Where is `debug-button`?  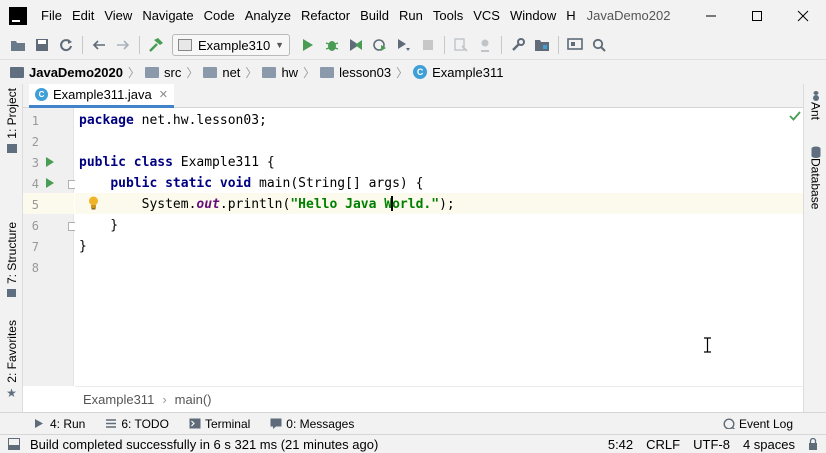 debug-button is located at coordinates (332, 45).